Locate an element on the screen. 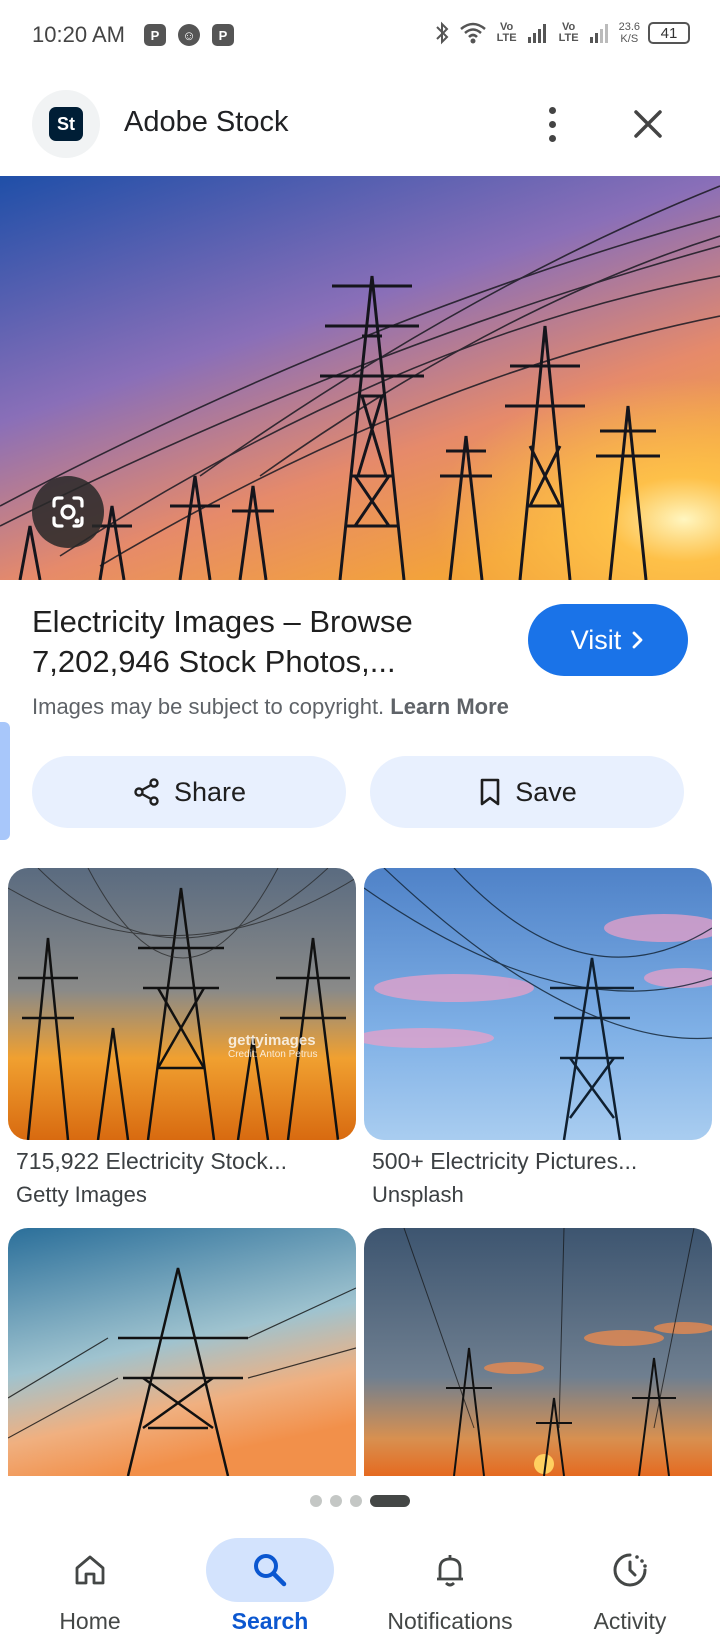 This screenshot has width=720, height=1640. google-lens-button is located at coordinates (68, 512).